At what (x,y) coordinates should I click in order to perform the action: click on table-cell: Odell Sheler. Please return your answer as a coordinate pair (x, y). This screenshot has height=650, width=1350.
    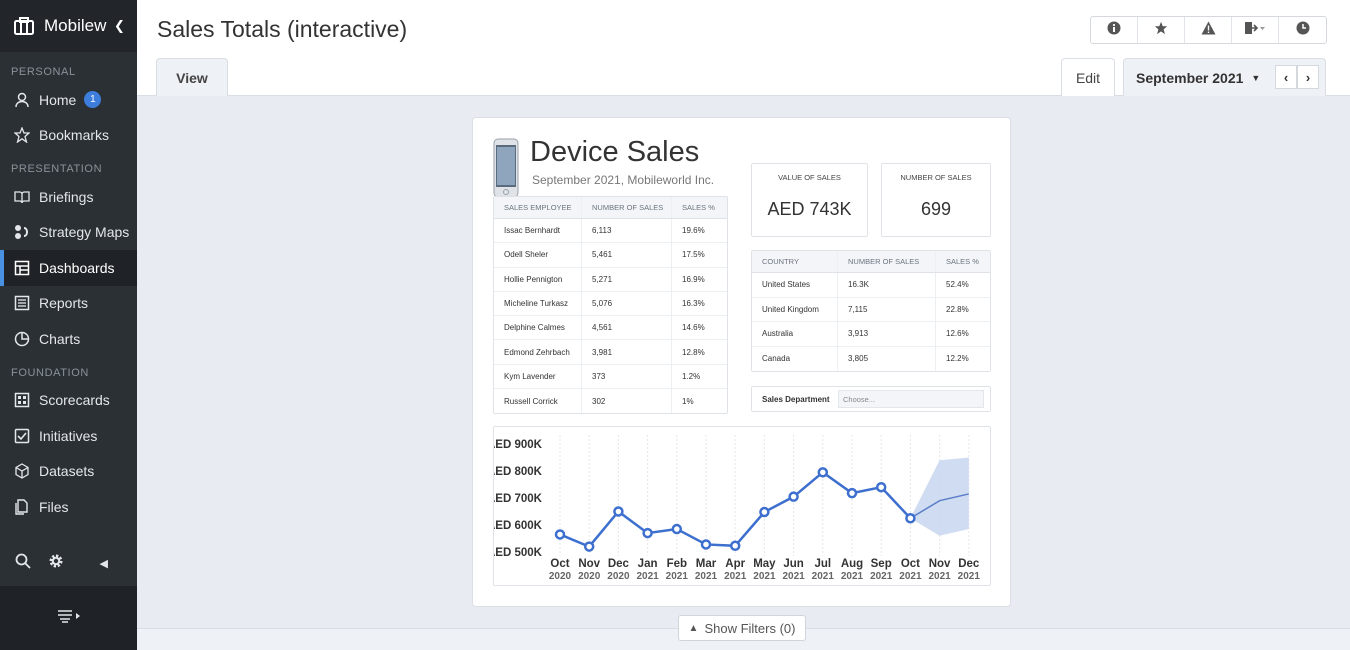
    Looking at the image, I should click on (538, 255).